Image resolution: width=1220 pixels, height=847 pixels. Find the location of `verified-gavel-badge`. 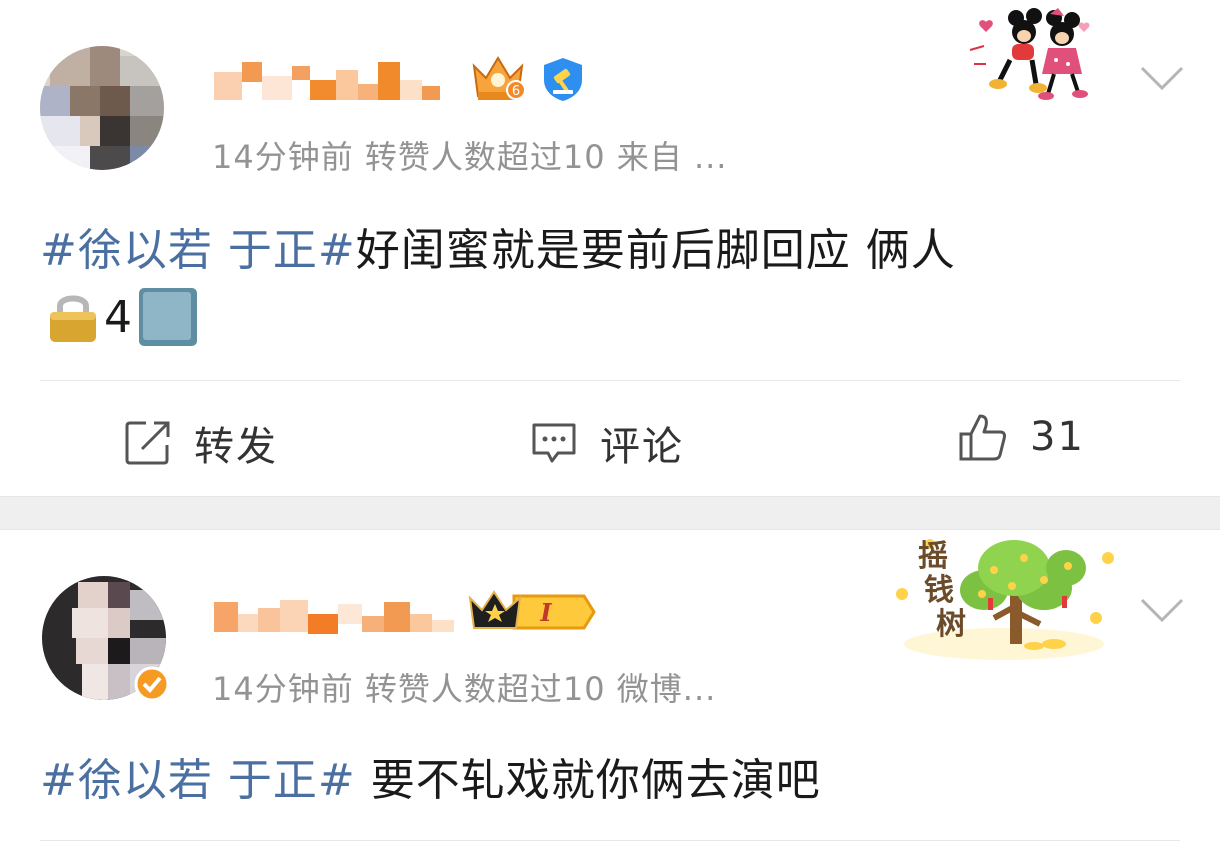

verified-gavel-badge is located at coordinates (563, 81).